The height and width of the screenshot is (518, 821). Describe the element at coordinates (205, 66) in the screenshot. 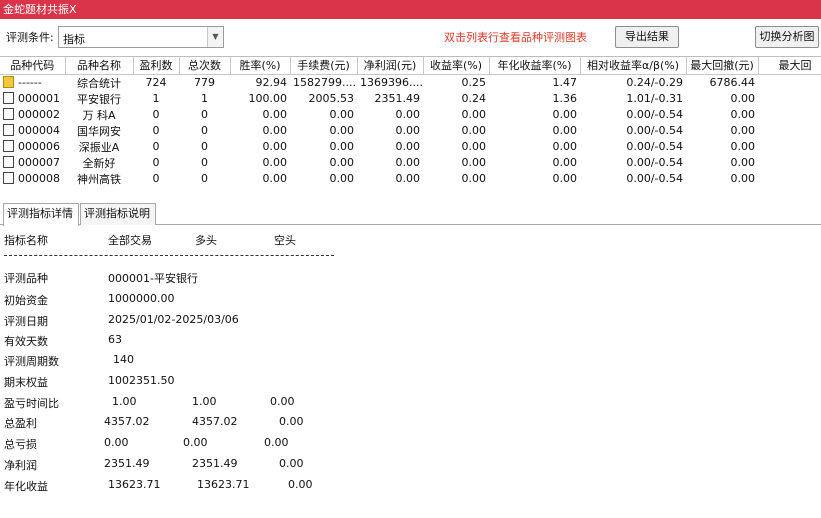

I see `column-header: 总次数` at that location.